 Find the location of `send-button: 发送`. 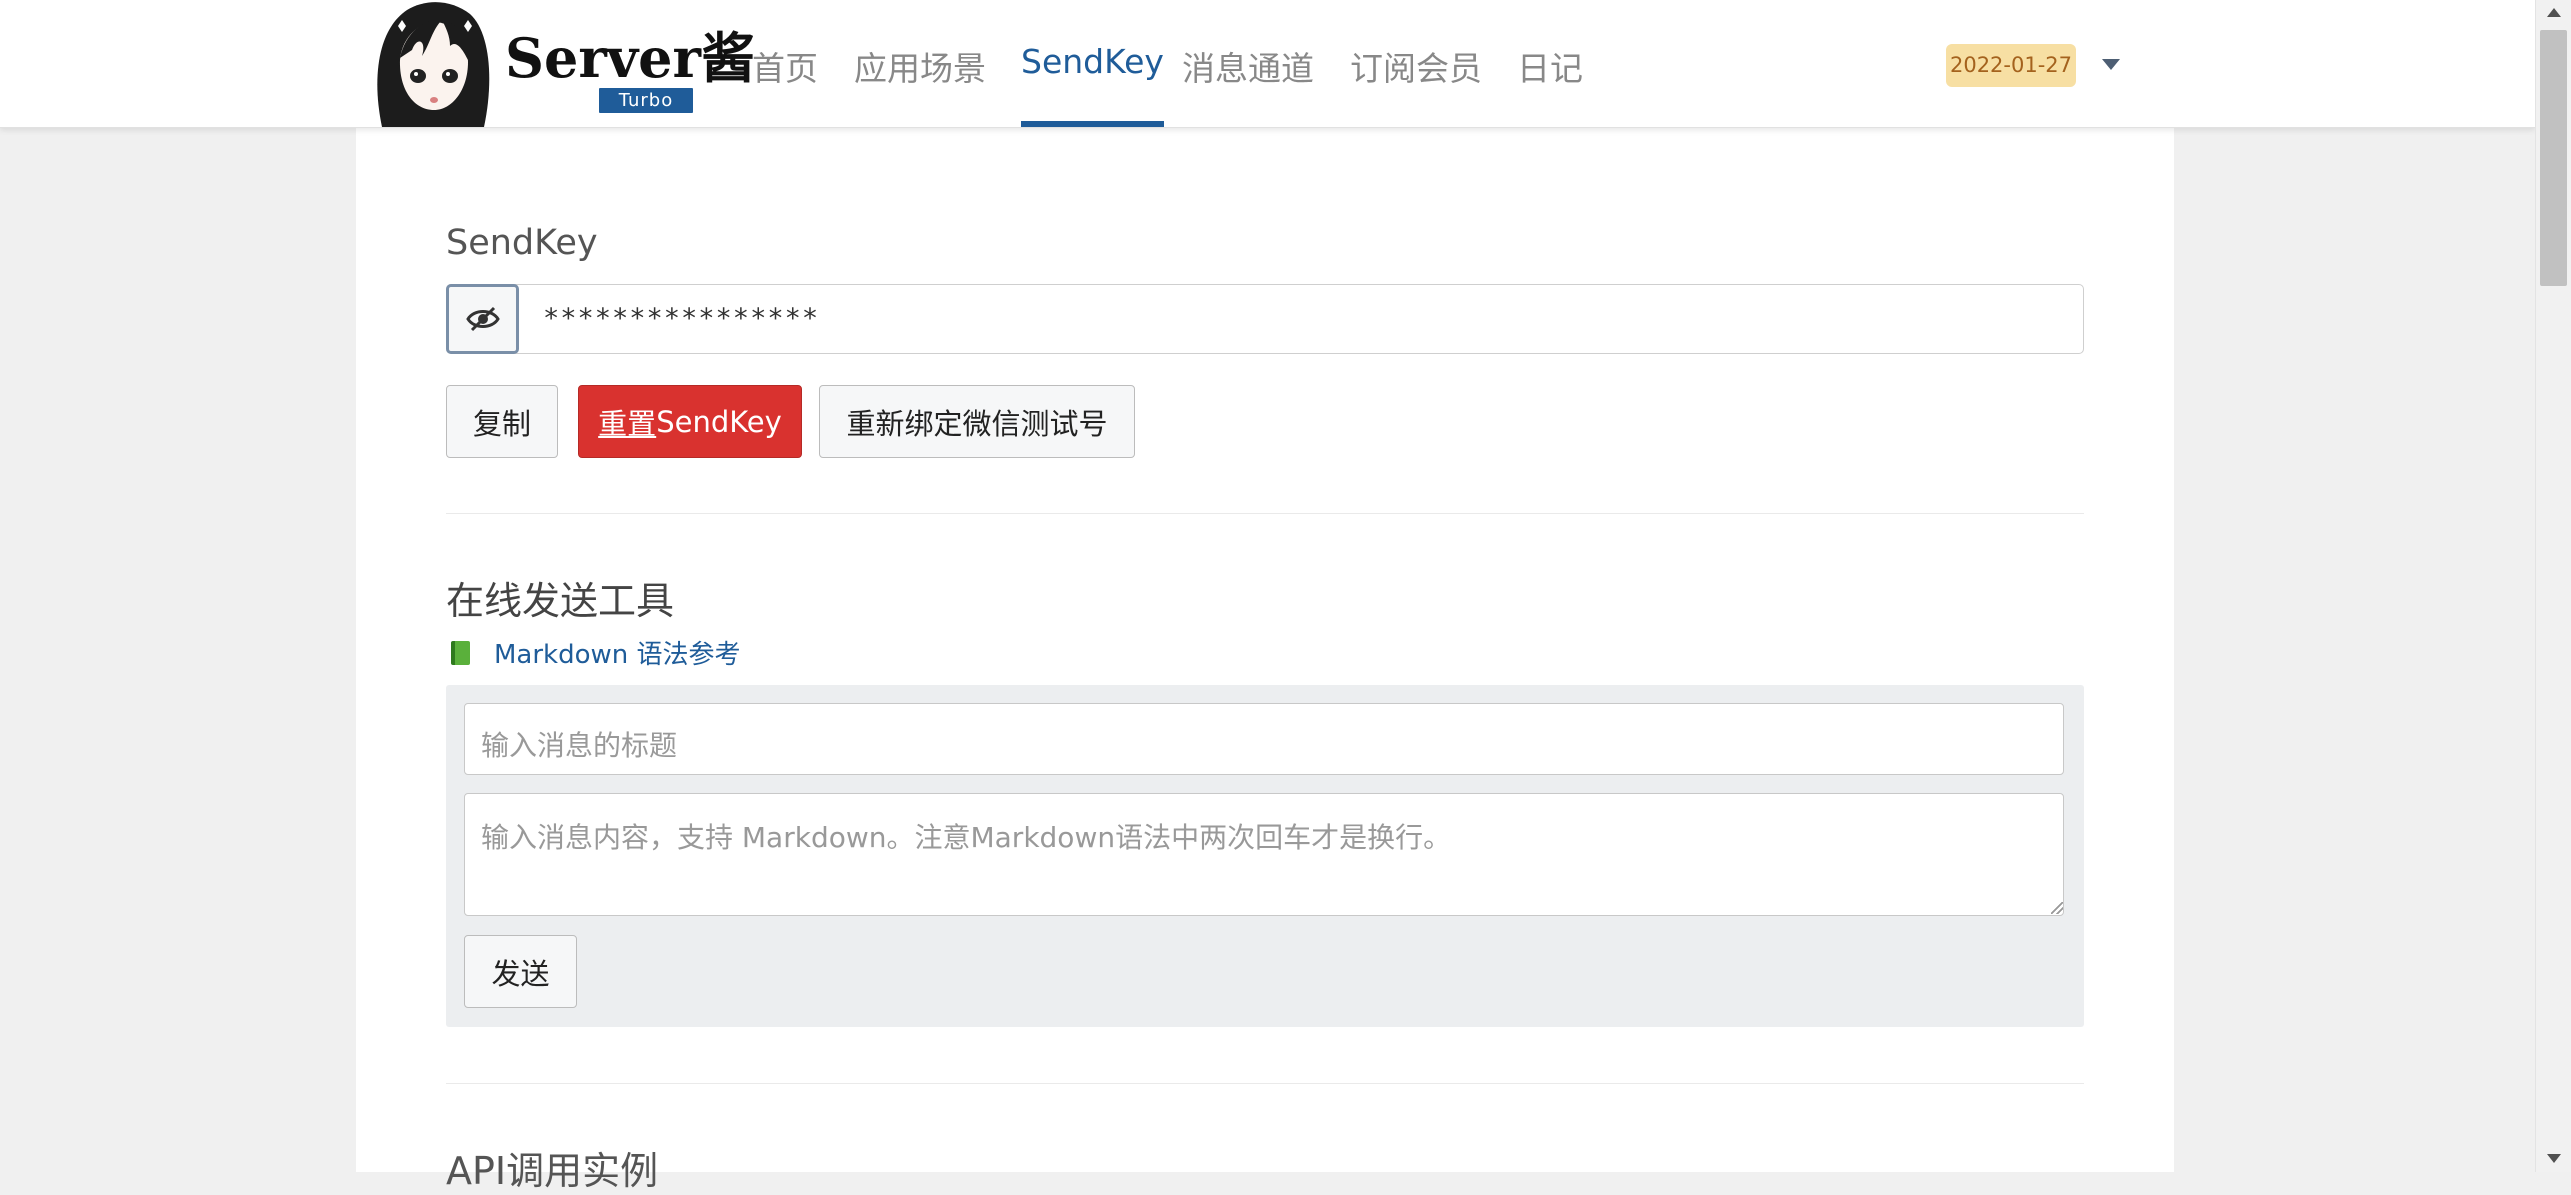

send-button: 发送 is located at coordinates (520, 971).